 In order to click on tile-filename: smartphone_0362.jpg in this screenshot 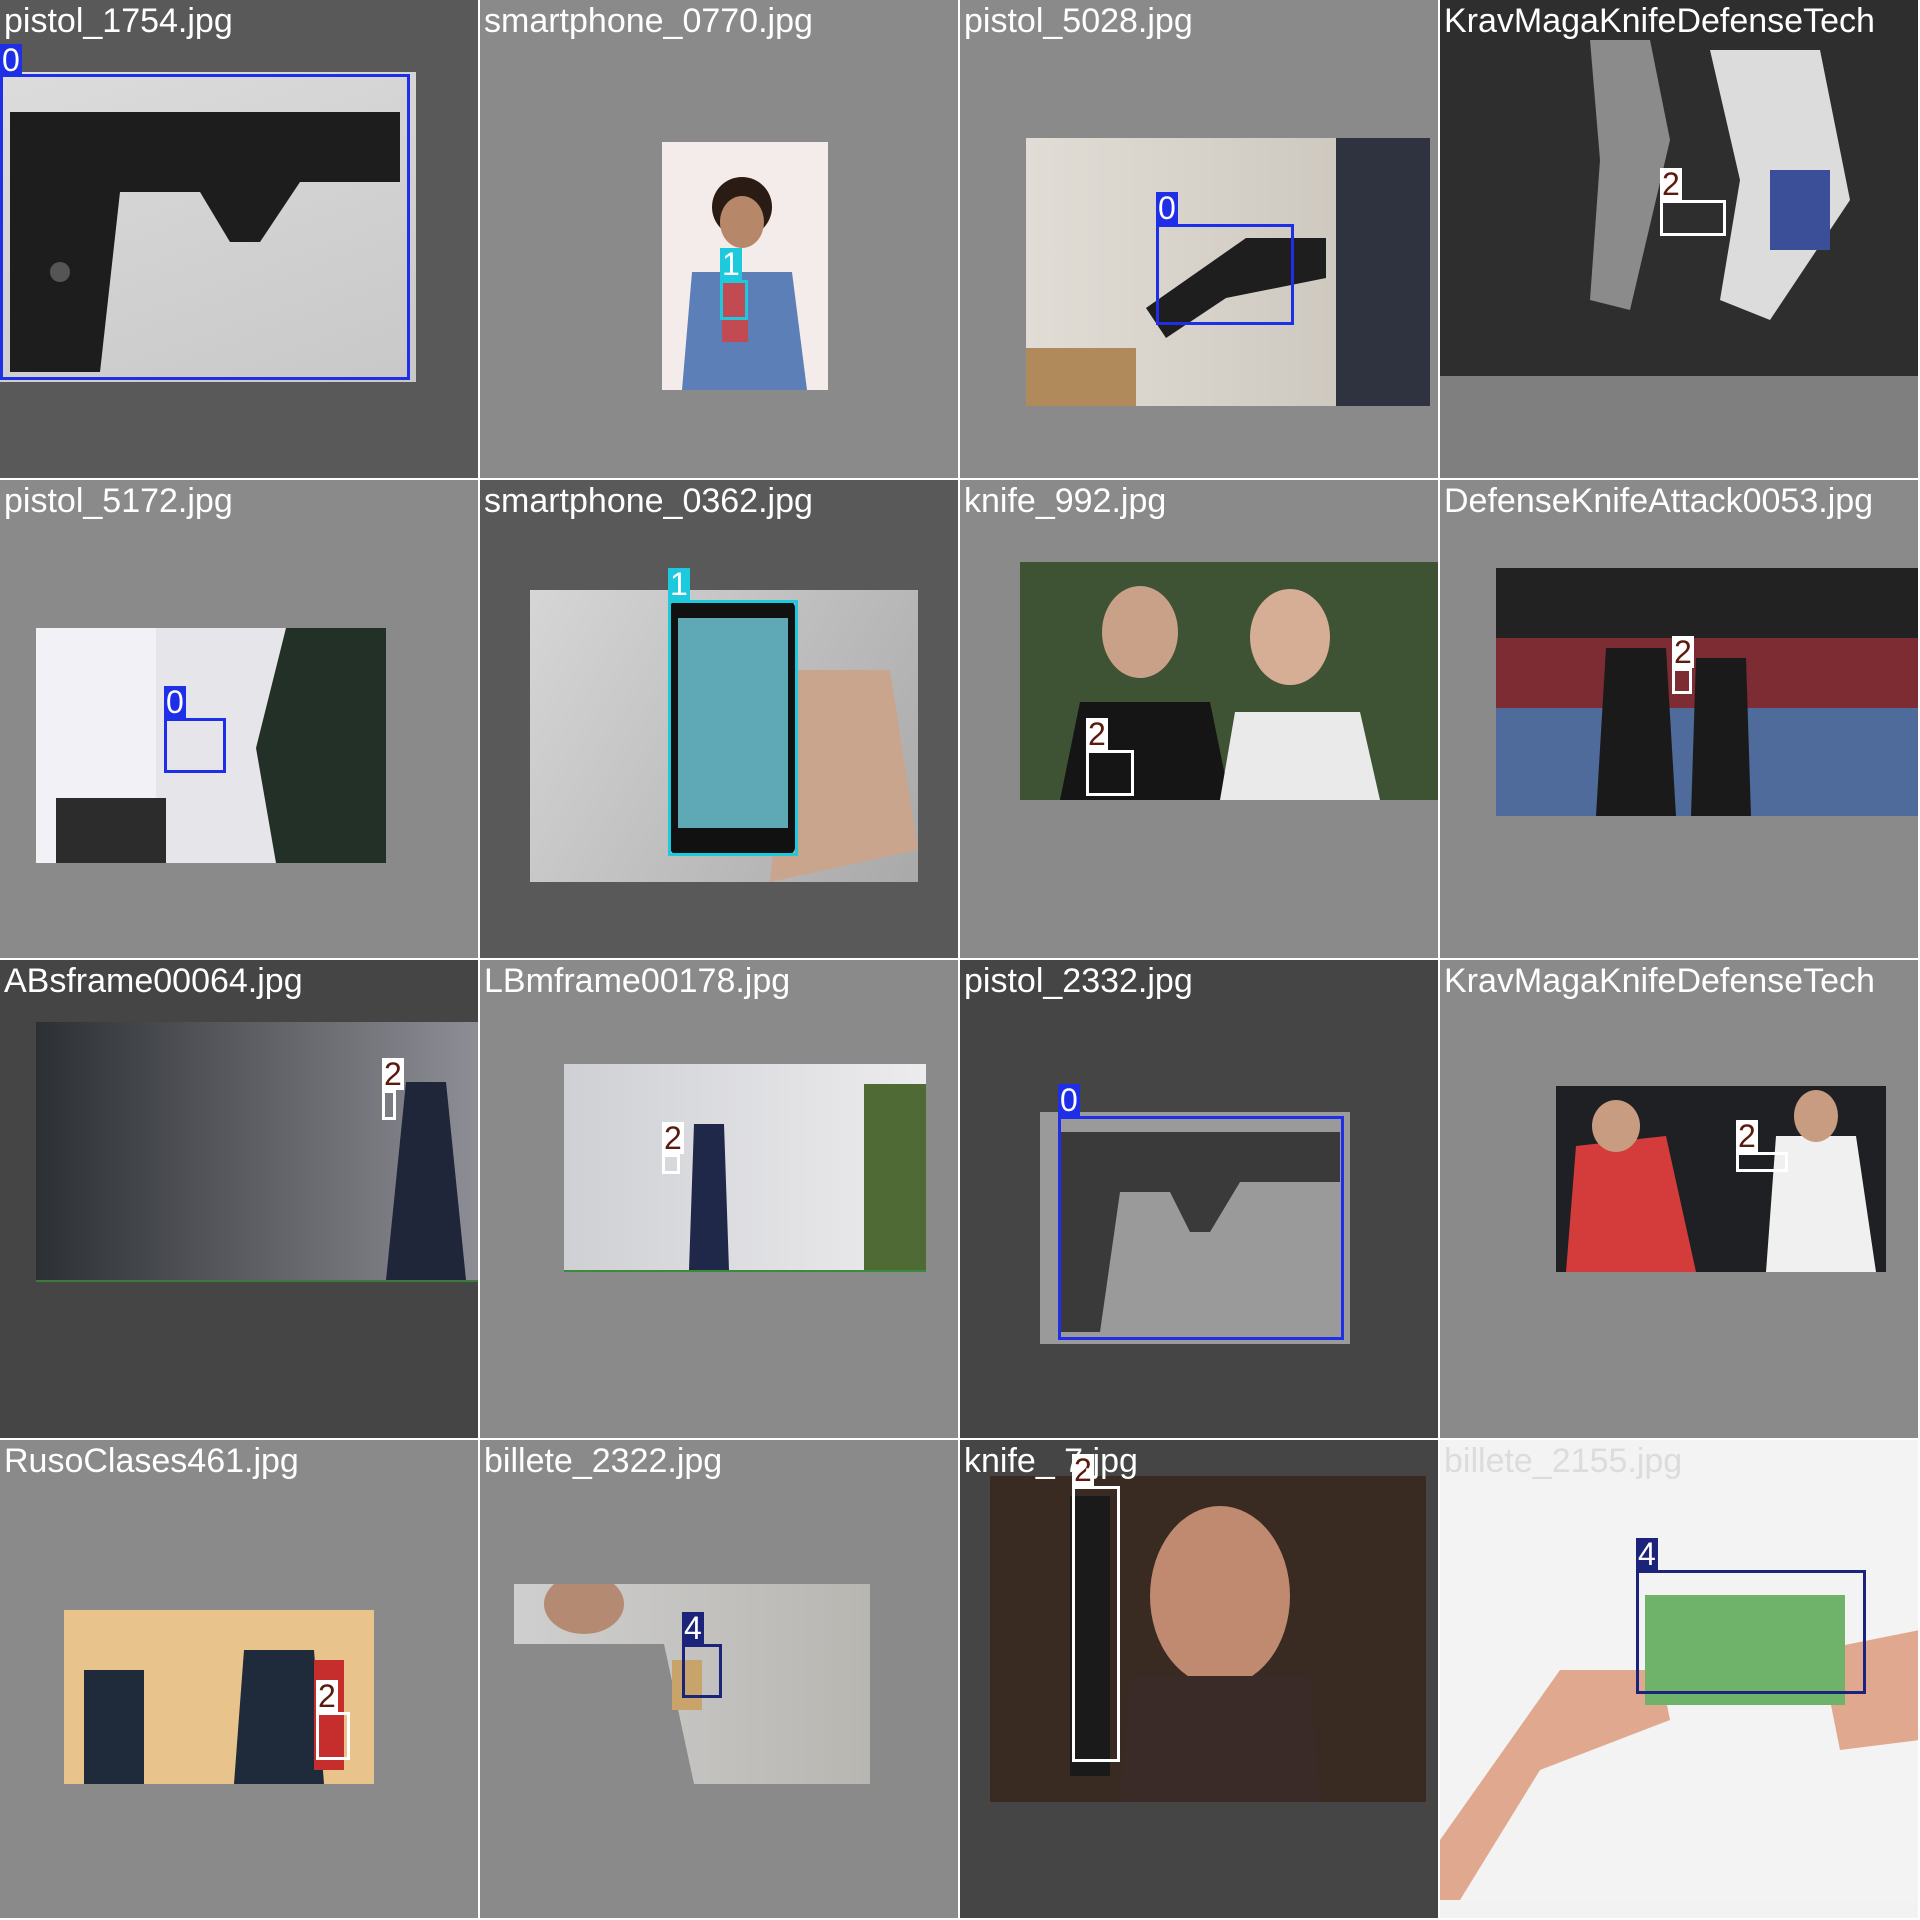, I will do `click(648, 501)`.